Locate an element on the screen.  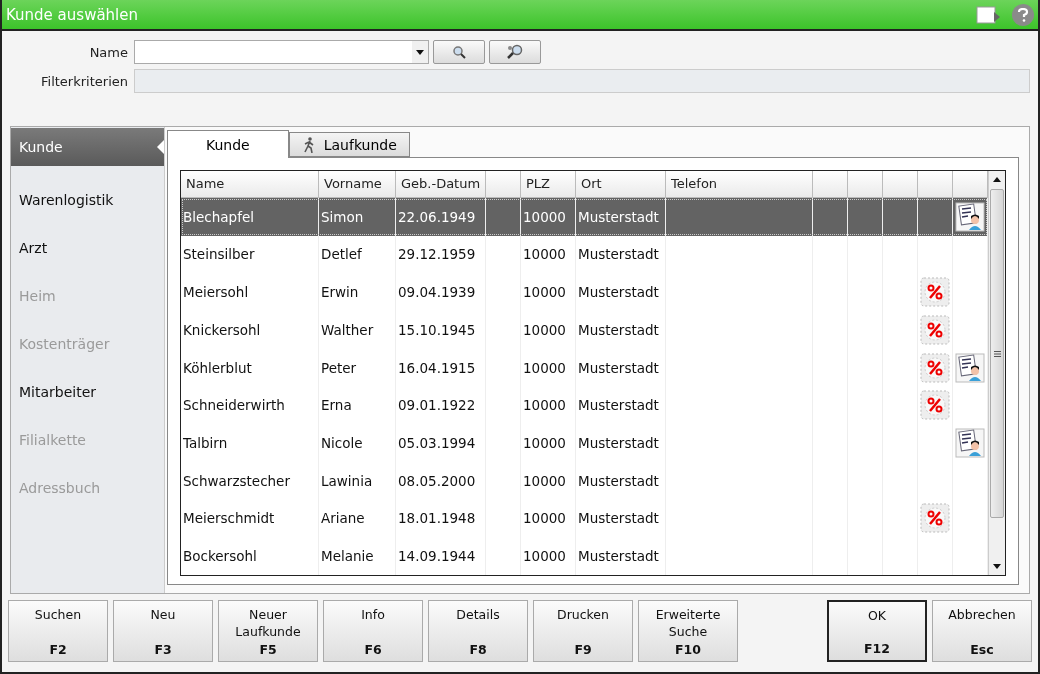
table-cell: Simon is located at coordinates (357, 216).